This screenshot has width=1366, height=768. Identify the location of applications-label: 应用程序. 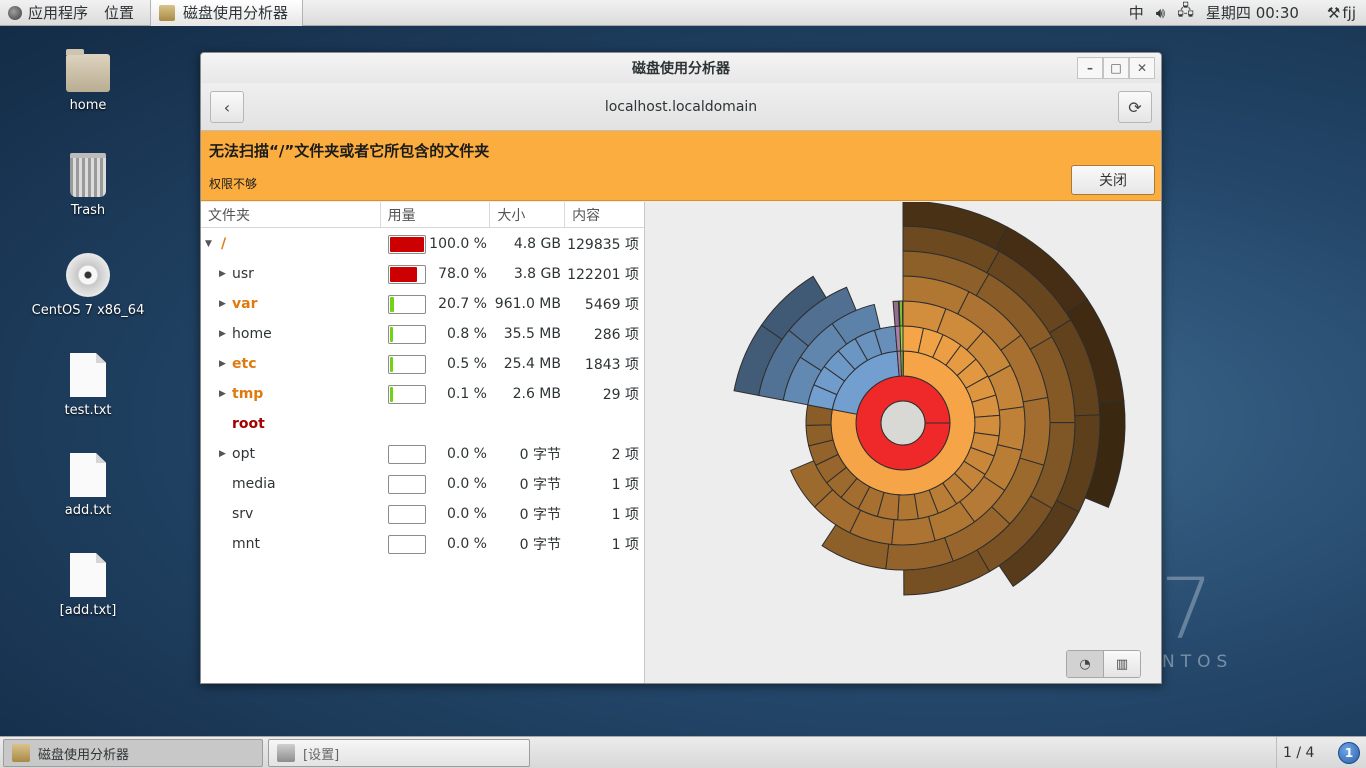
(58, 13).